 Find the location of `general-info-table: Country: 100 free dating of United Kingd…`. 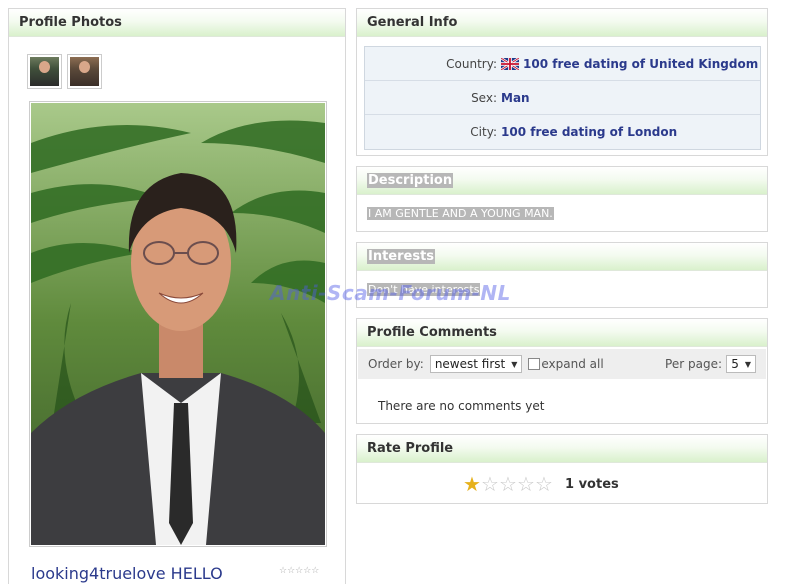

general-info-table: Country: 100 free dating of United Kingd… is located at coordinates (562, 98).